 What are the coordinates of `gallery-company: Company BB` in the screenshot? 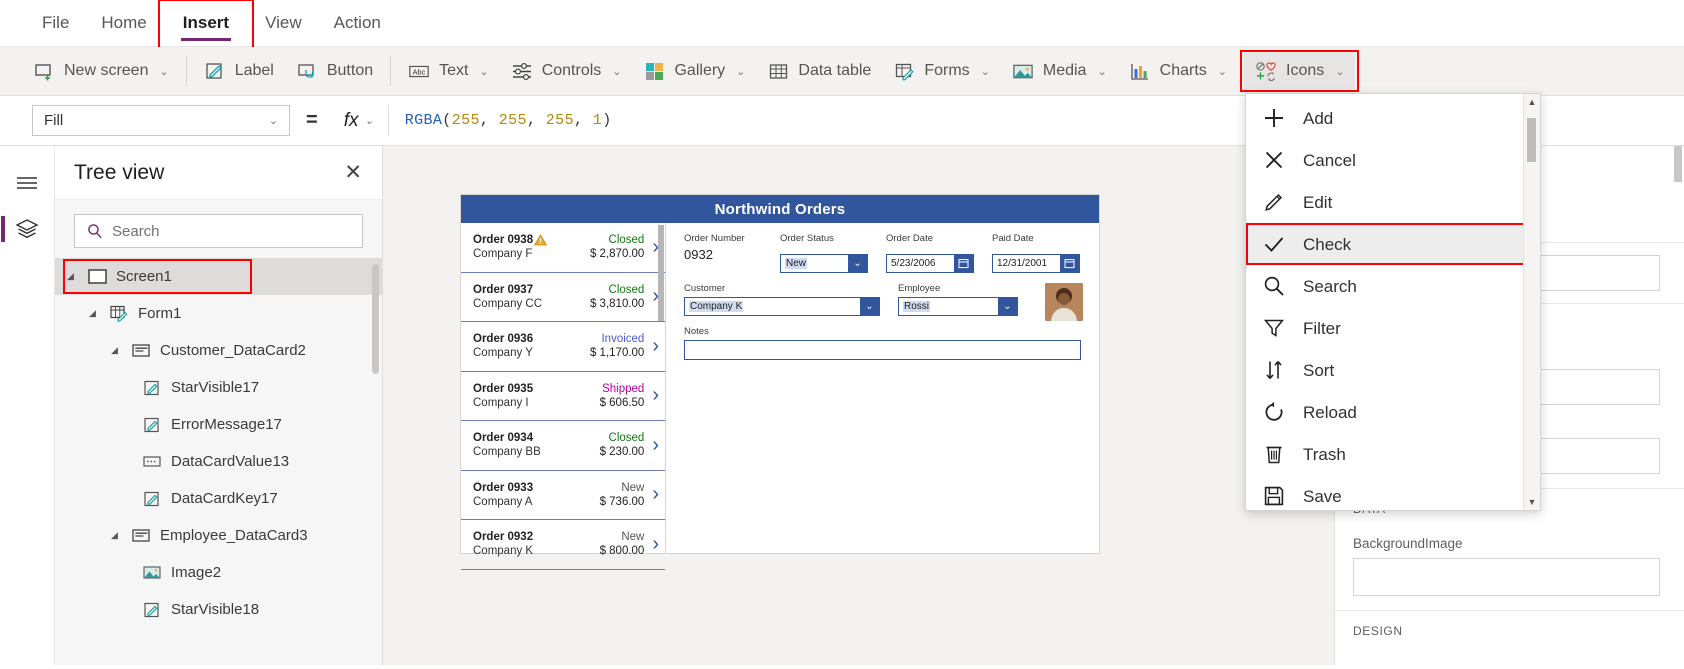 It's located at (507, 452).